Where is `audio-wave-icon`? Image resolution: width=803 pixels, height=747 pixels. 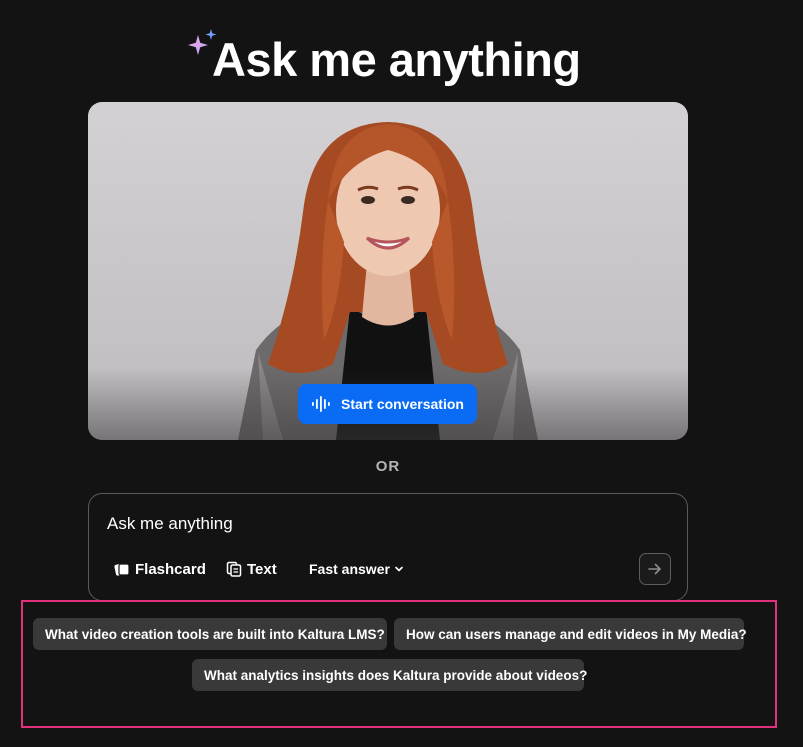
audio-wave-icon is located at coordinates (321, 404).